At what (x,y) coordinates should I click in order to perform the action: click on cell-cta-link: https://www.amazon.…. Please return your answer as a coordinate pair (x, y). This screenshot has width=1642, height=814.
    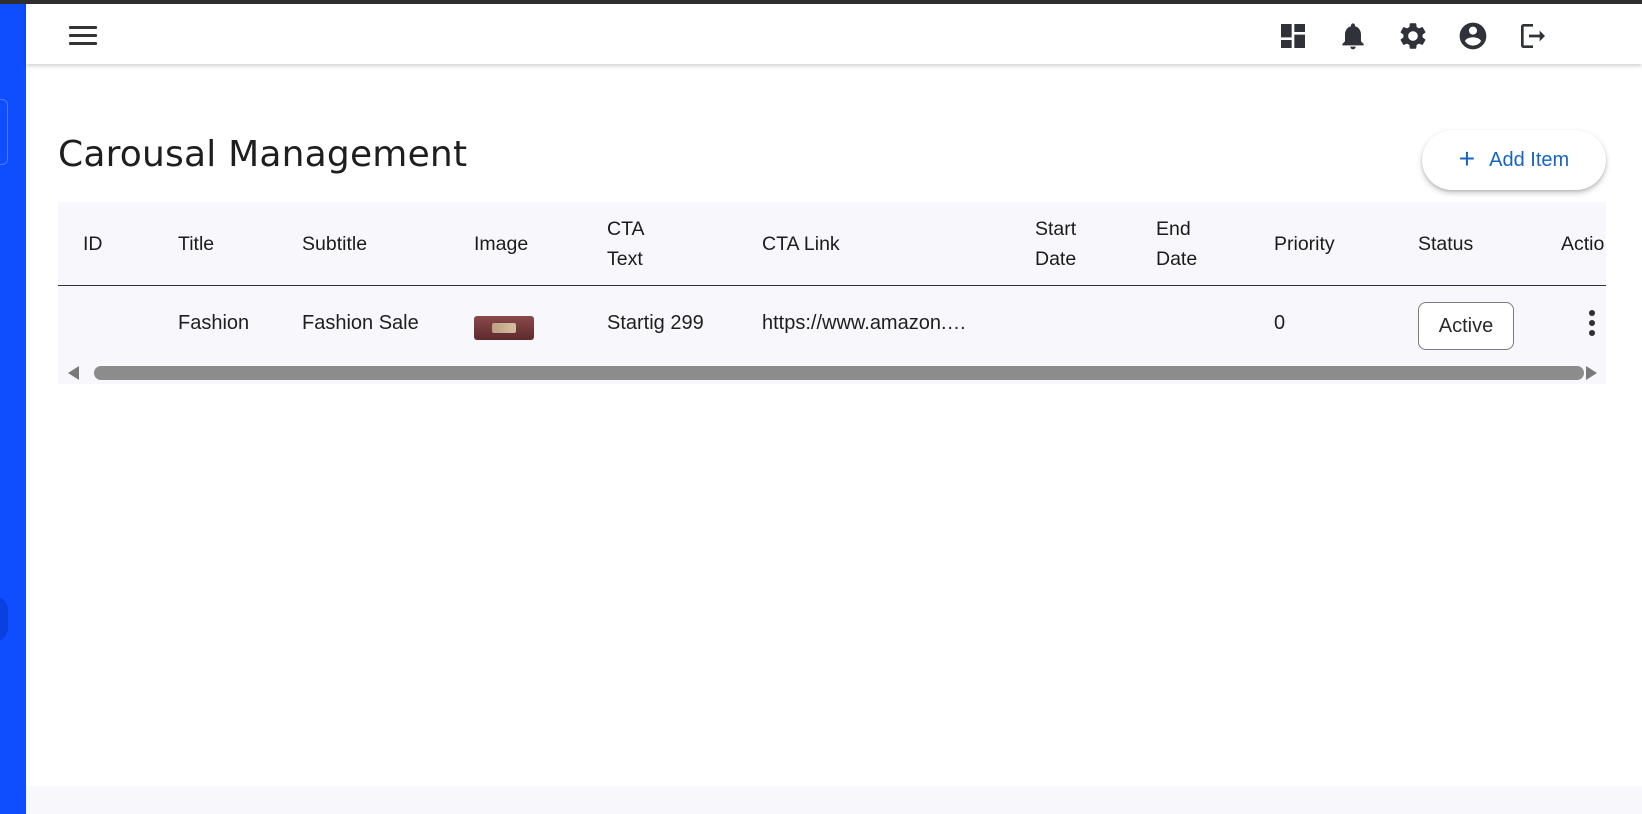
    Looking at the image, I should click on (864, 322).